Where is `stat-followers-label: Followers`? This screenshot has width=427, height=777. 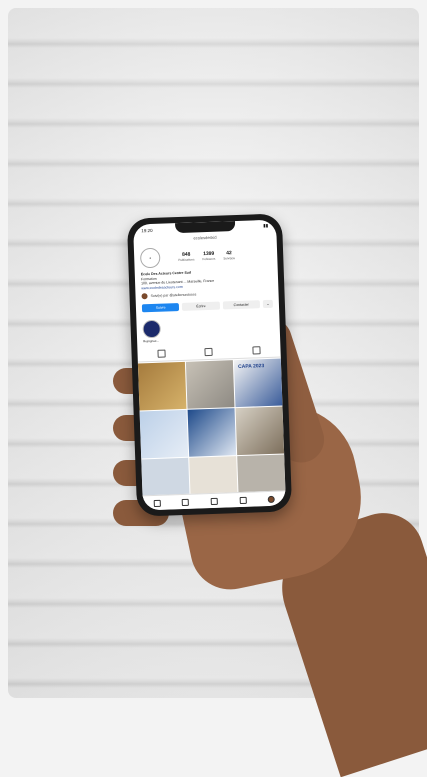 stat-followers-label: Followers is located at coordinates (209, 259).